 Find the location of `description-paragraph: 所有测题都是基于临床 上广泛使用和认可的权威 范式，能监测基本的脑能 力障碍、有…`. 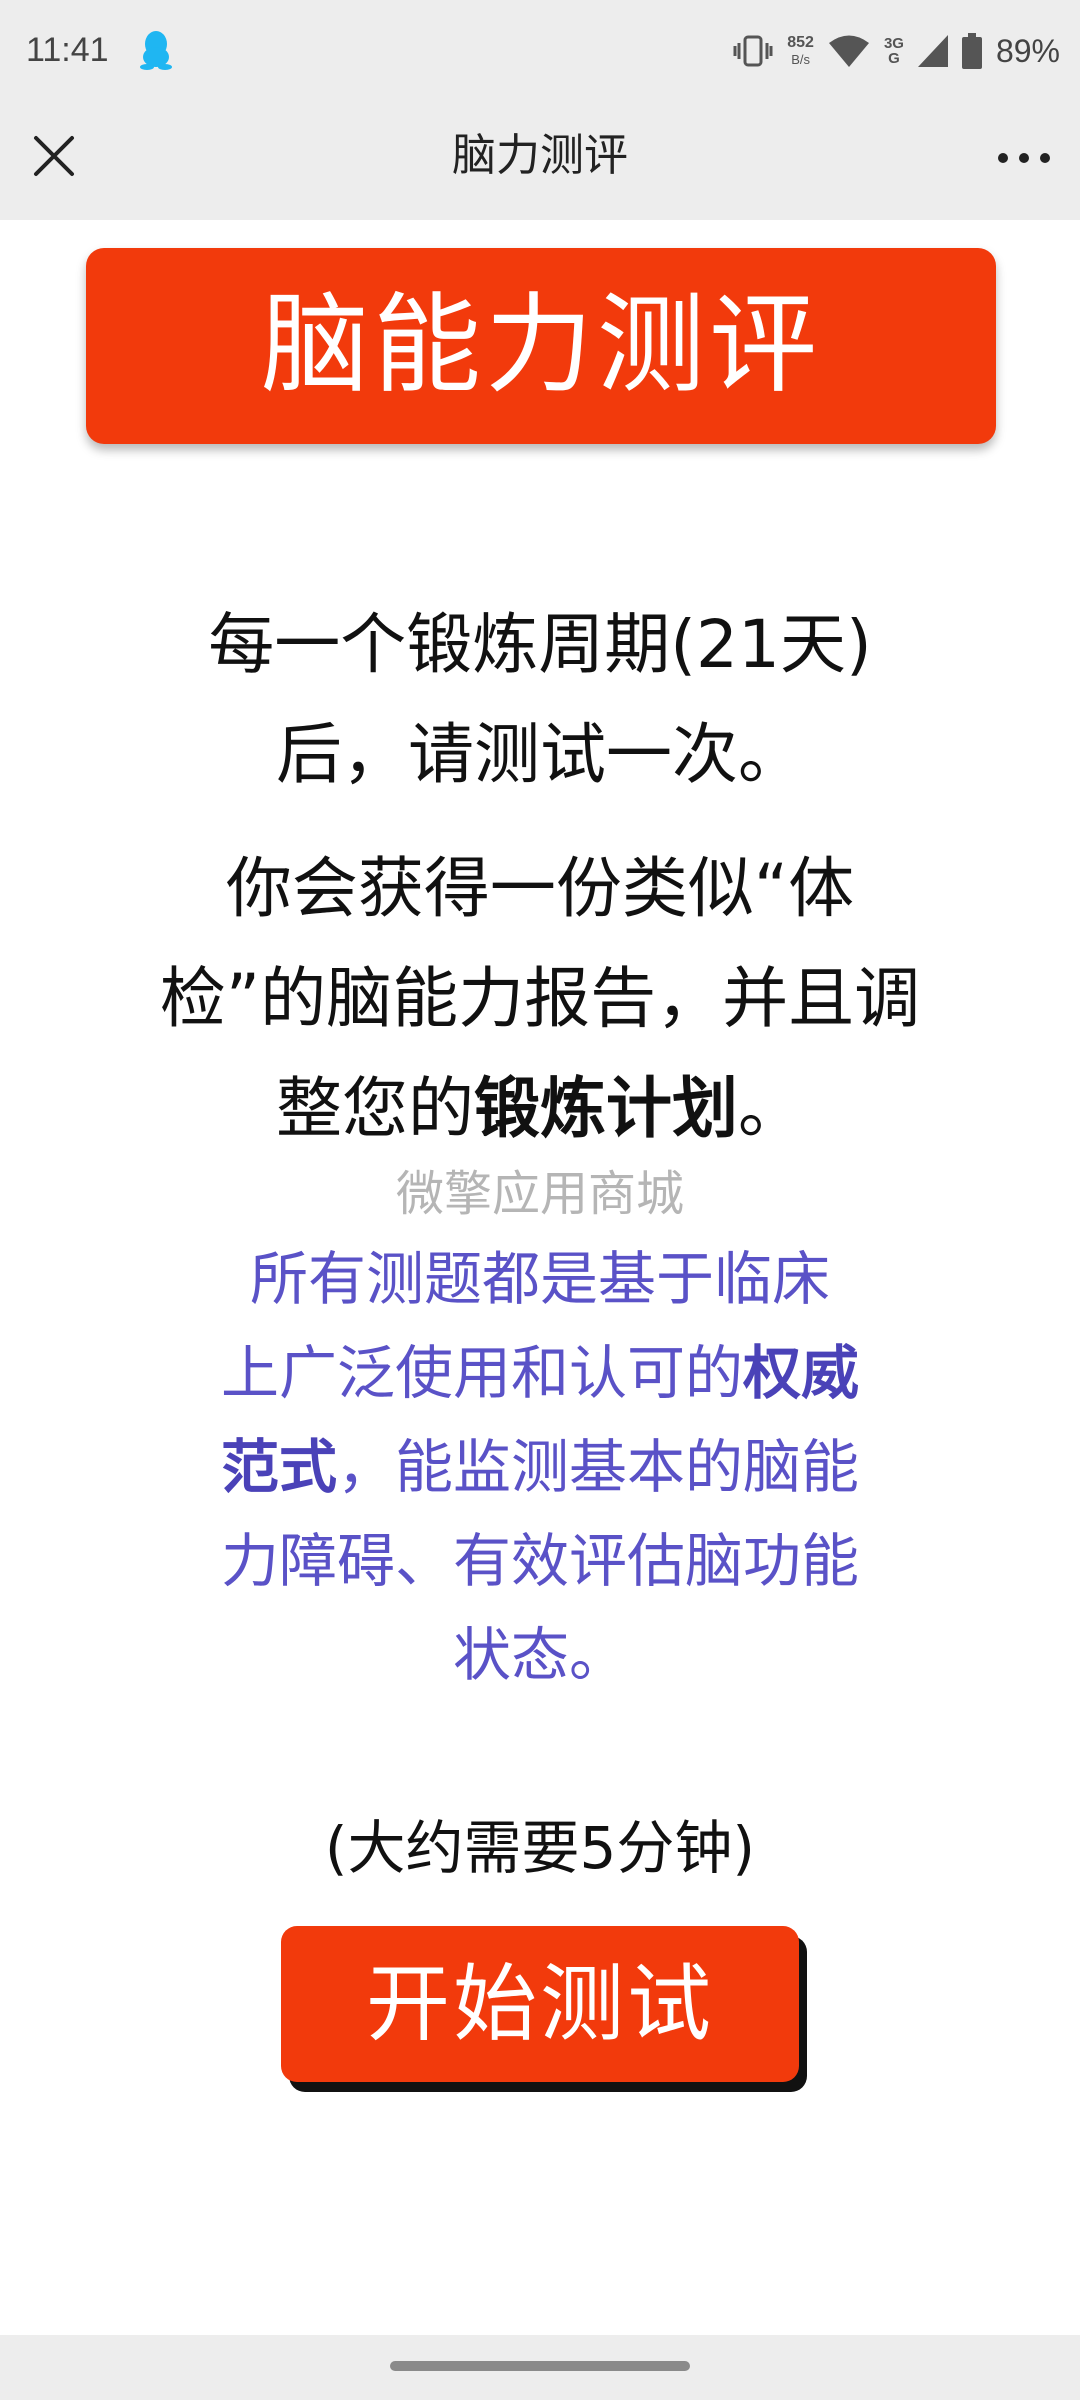

description-paragraph: 所有测题都是基于临床 上广泛使用和认可的权威 范式，能监测基本的脑能 力障碍、有… is located at coordinates (540, 1467).